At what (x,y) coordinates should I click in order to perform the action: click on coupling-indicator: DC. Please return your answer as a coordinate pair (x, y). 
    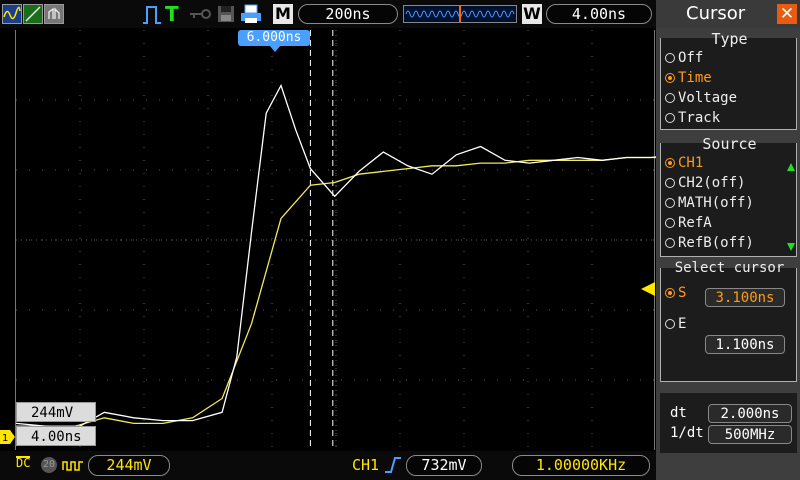
    Looking at the image, I should click on (23, 463).